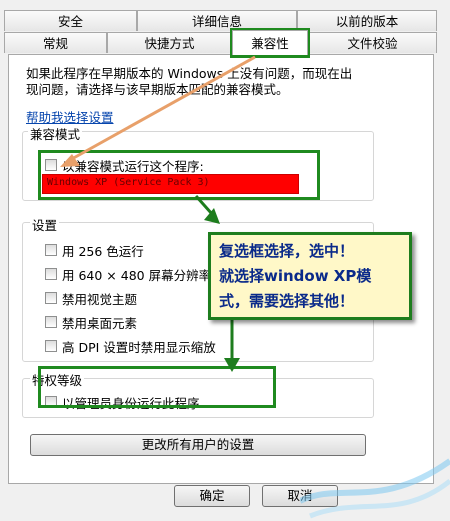 This screenshot has width=450, height=521. Describe the element at coordinates (310, 276) in the screenshot. I see `annotation-callout: 复选框选择，选中！ 就选择window XP模 式，需要选择其他！` at that location.